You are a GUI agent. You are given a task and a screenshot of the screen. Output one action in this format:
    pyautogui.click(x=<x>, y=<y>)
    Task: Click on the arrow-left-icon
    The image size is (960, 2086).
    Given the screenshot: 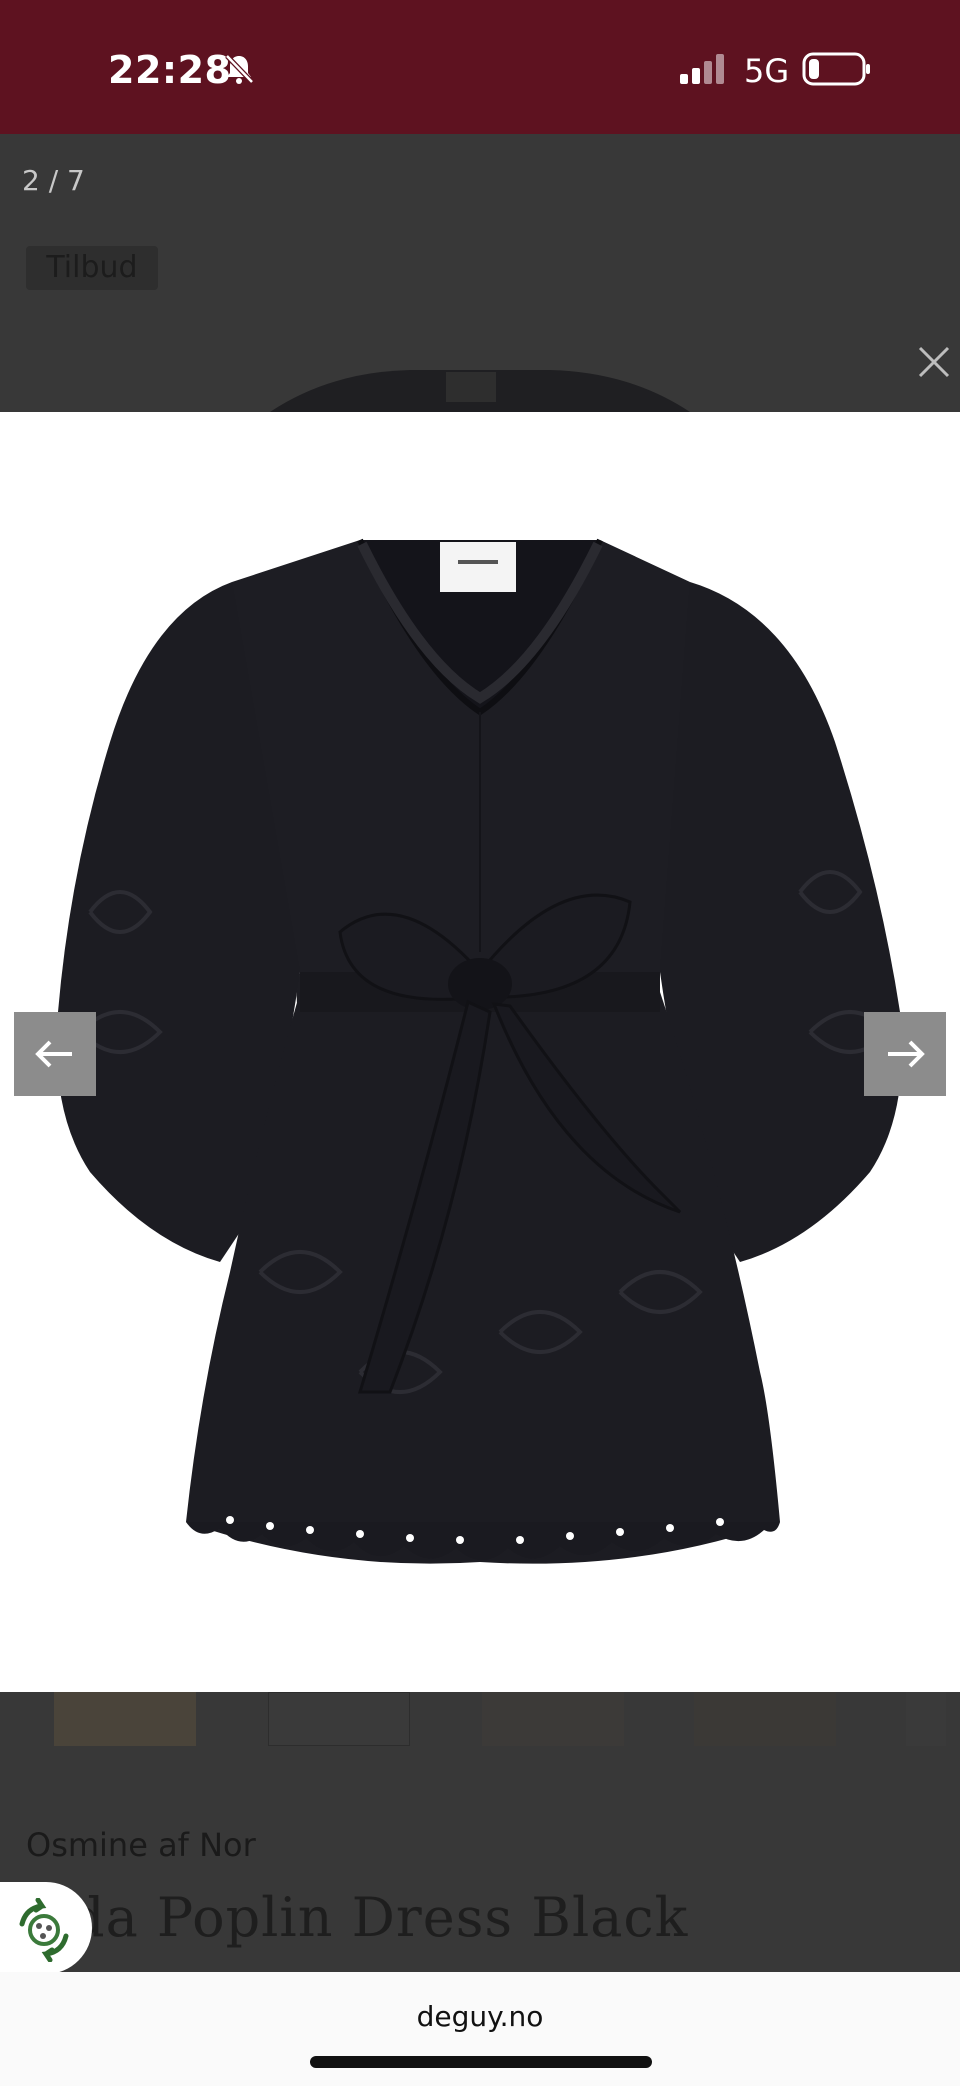 What is the action you would take?
    pyautogui.click(x=53, y=1054)
    